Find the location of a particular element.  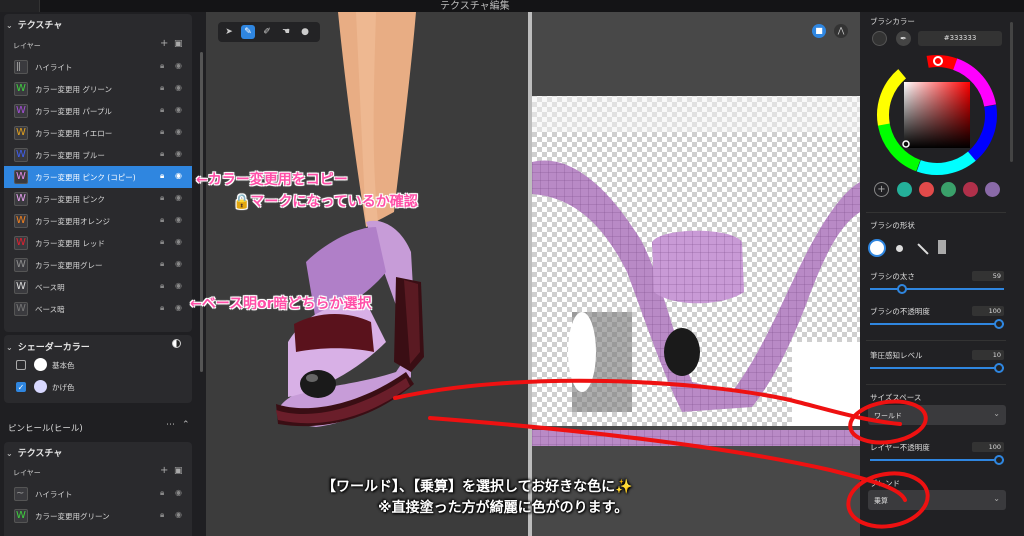

hex-input: #333333 is located at coordinates (960, 38).